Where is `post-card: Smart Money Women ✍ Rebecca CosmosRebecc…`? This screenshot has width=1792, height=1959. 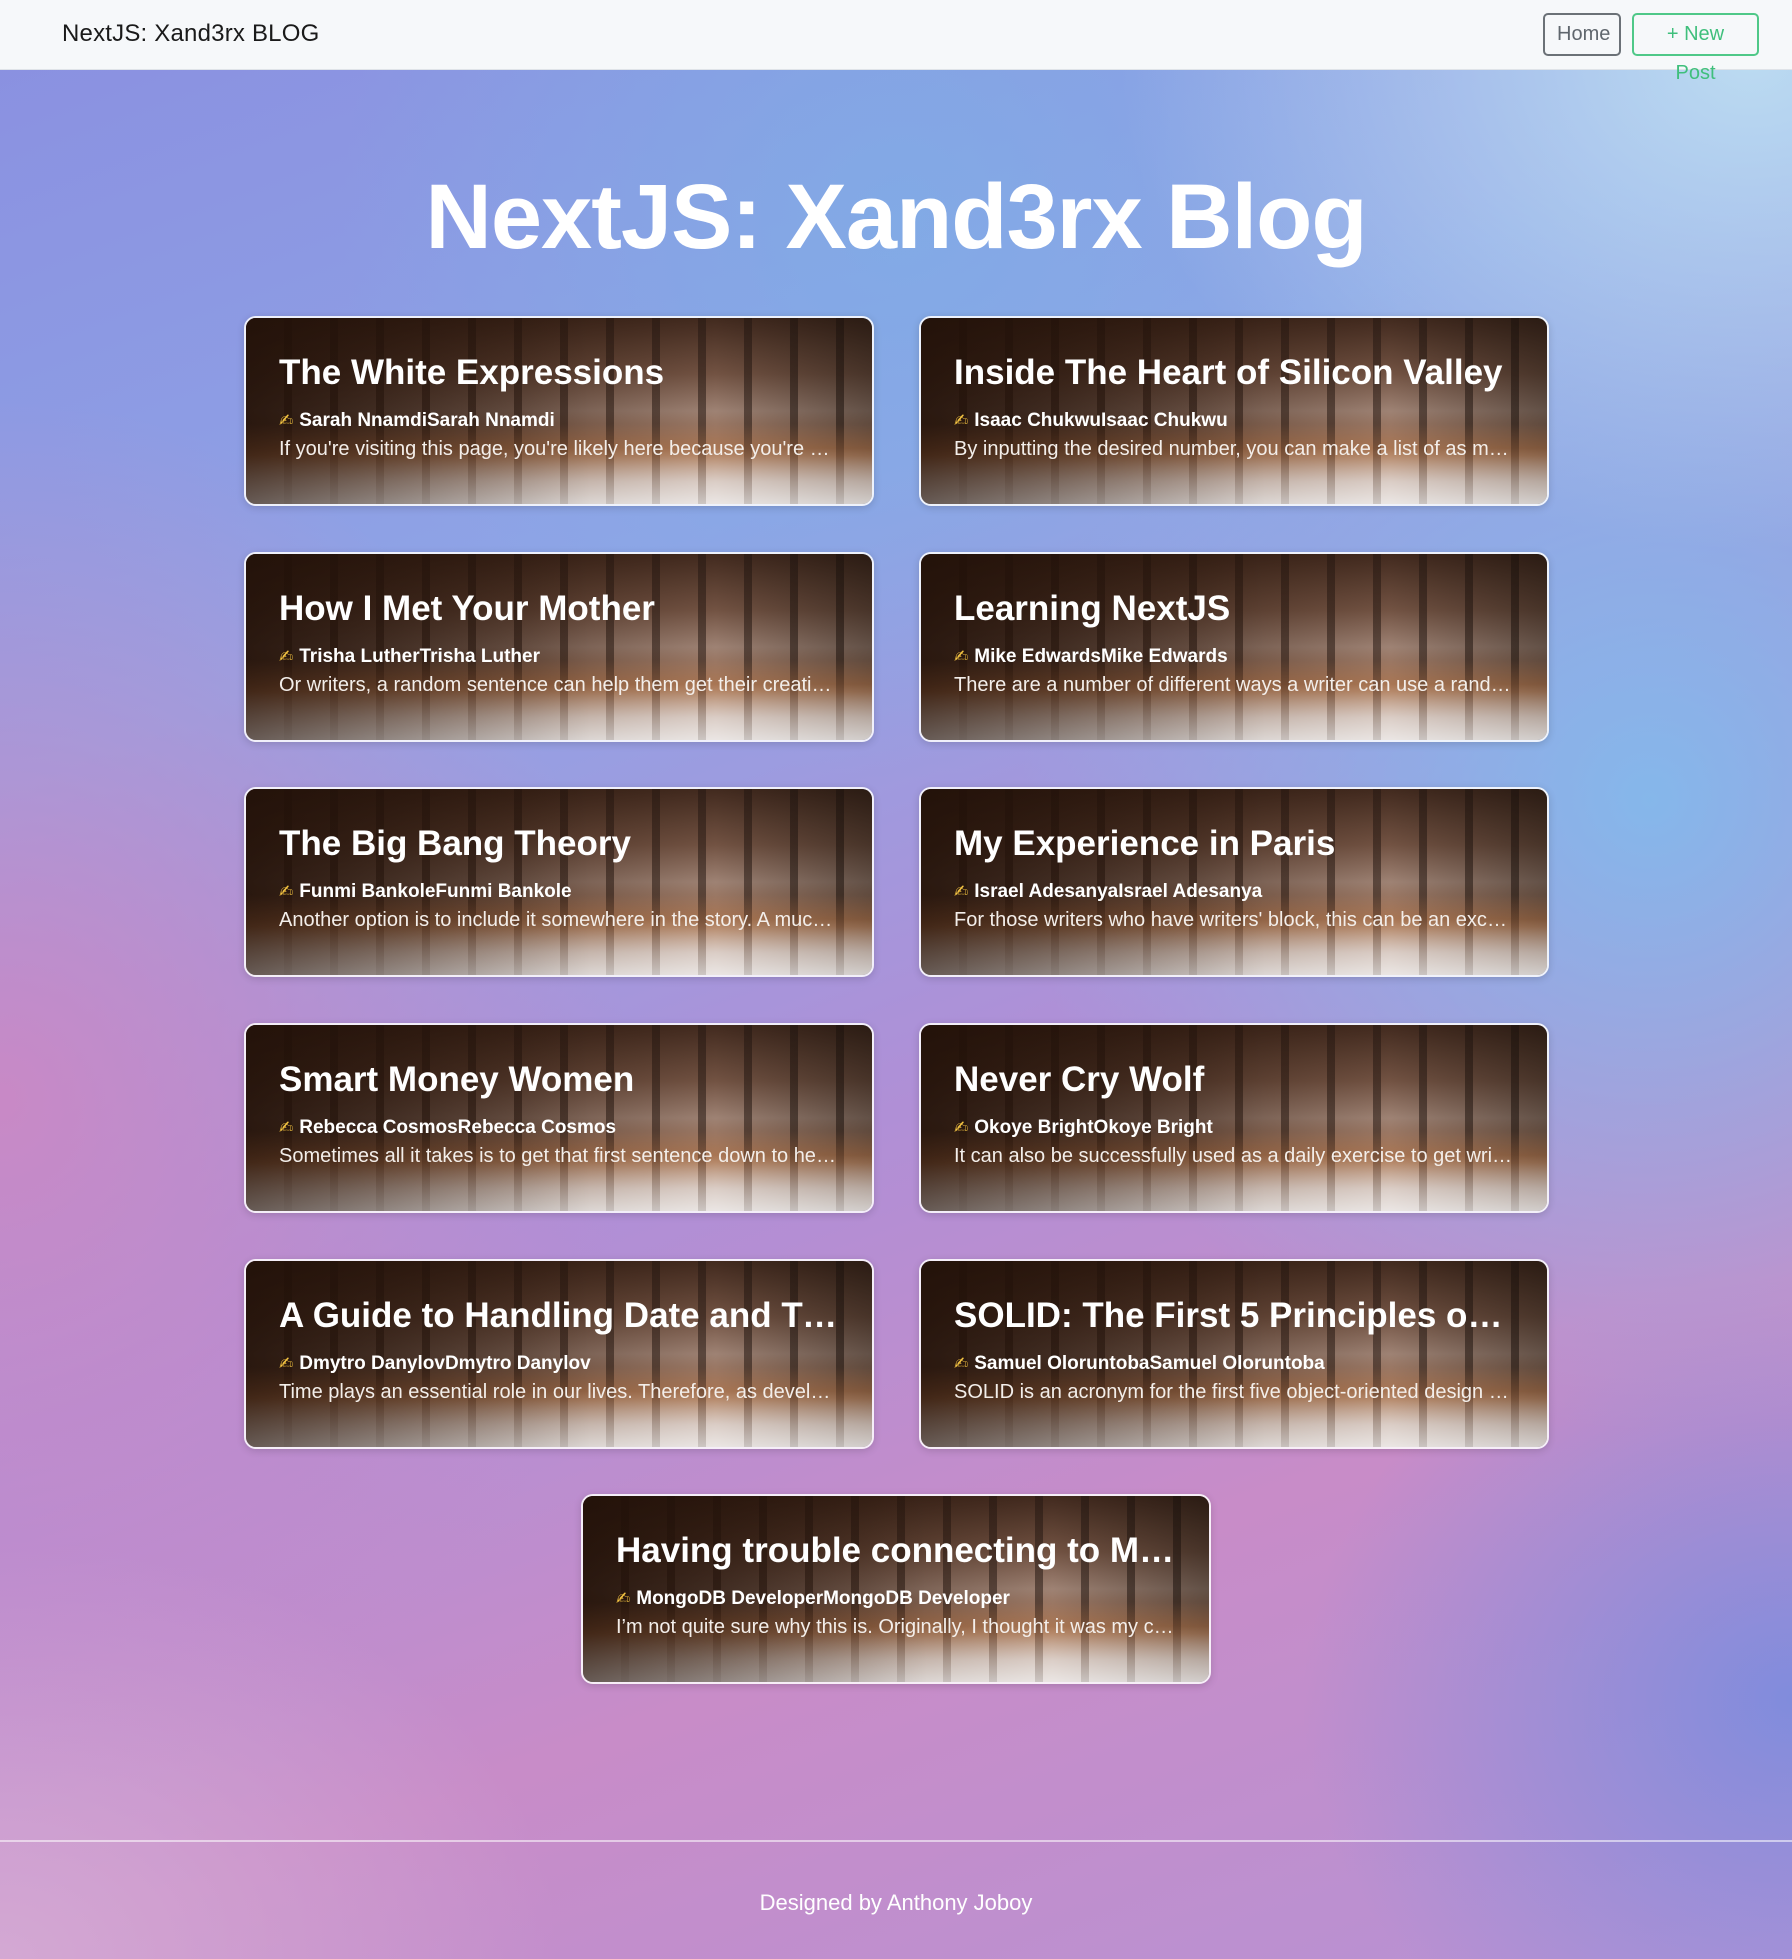 post-card: Smart Money Women ✍ Rebecca CosmosRebecc… is located at coordinates (559, 1118).